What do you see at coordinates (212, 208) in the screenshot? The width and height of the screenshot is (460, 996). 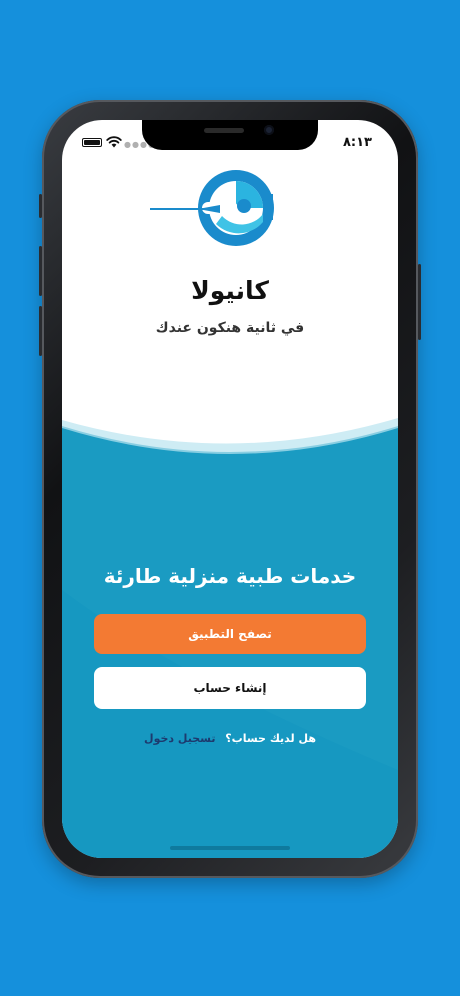 I see `logo-icon` at bounding box center [212, 208].